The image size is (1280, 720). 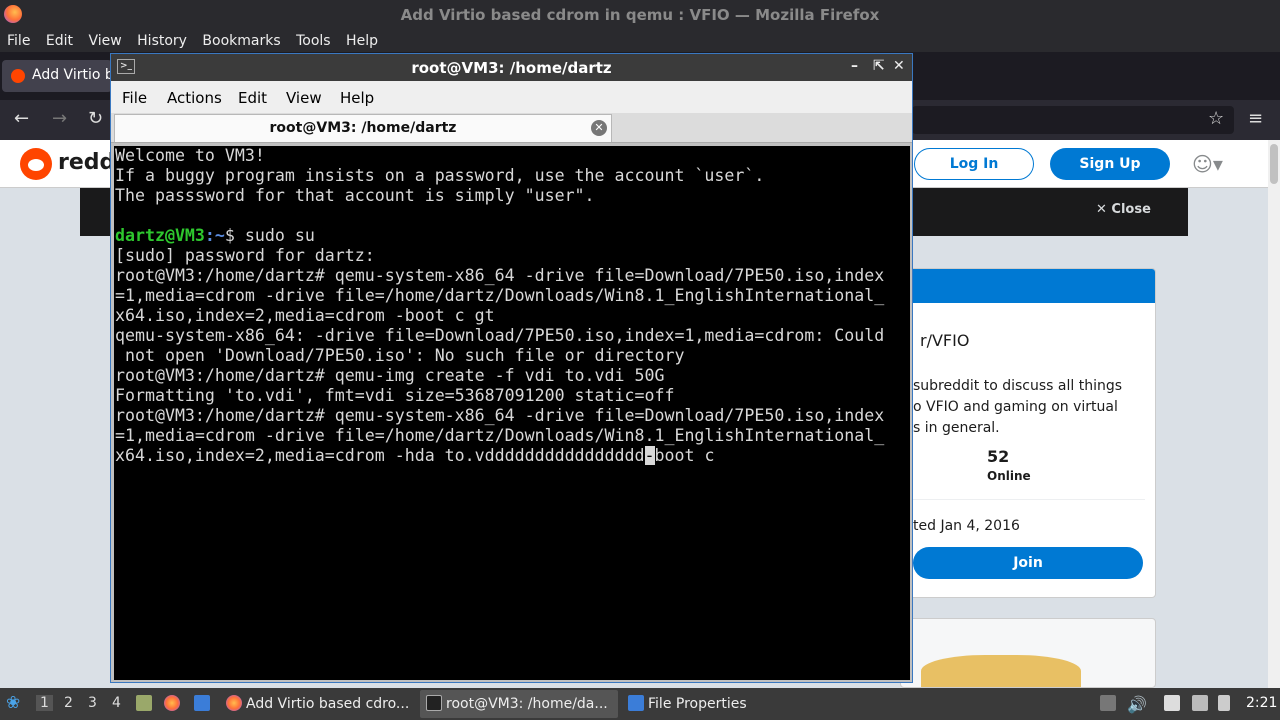 What do you see at coordinates (68, 703) in the screenshot?
I see `workspace-2: 2` at bounding box center [68, 703].